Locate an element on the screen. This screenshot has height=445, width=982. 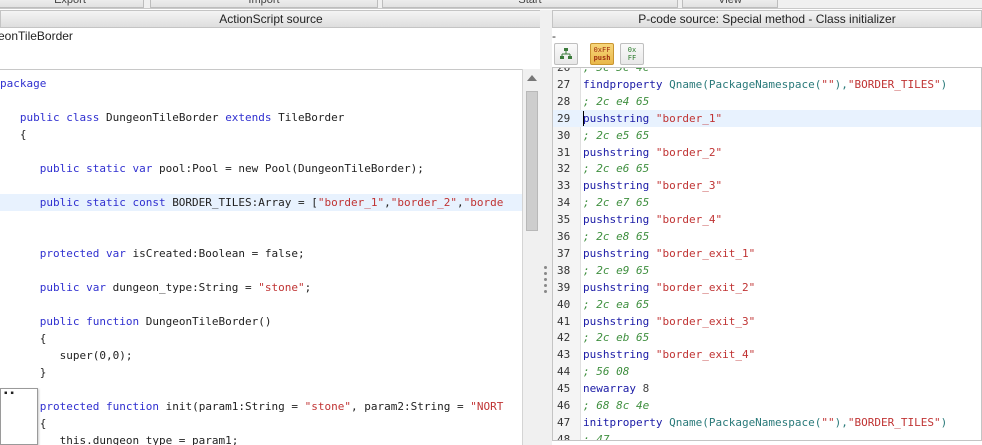
line-number: 29 is located at coordinates (564, 118).